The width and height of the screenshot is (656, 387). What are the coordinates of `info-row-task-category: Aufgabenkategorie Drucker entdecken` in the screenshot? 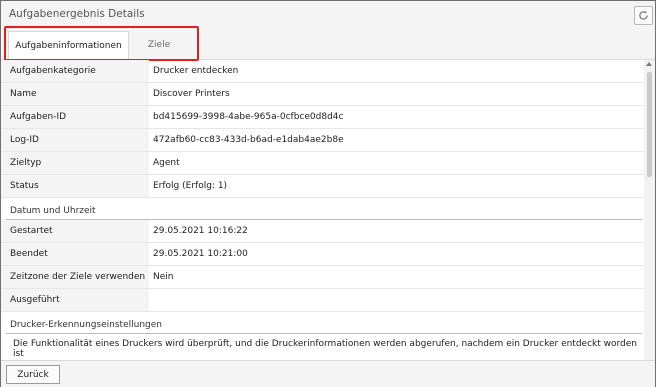 It's located at (322, 71).